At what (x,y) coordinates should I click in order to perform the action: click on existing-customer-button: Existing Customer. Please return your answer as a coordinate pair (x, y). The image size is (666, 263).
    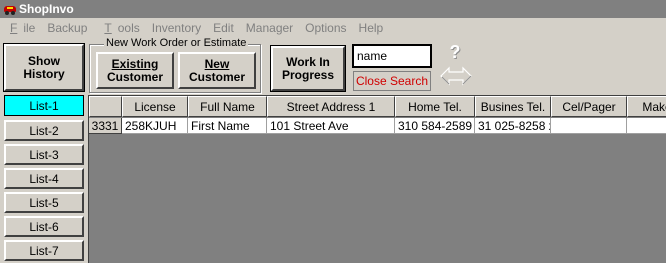
    Looking at the image, I should click on (135, 70).